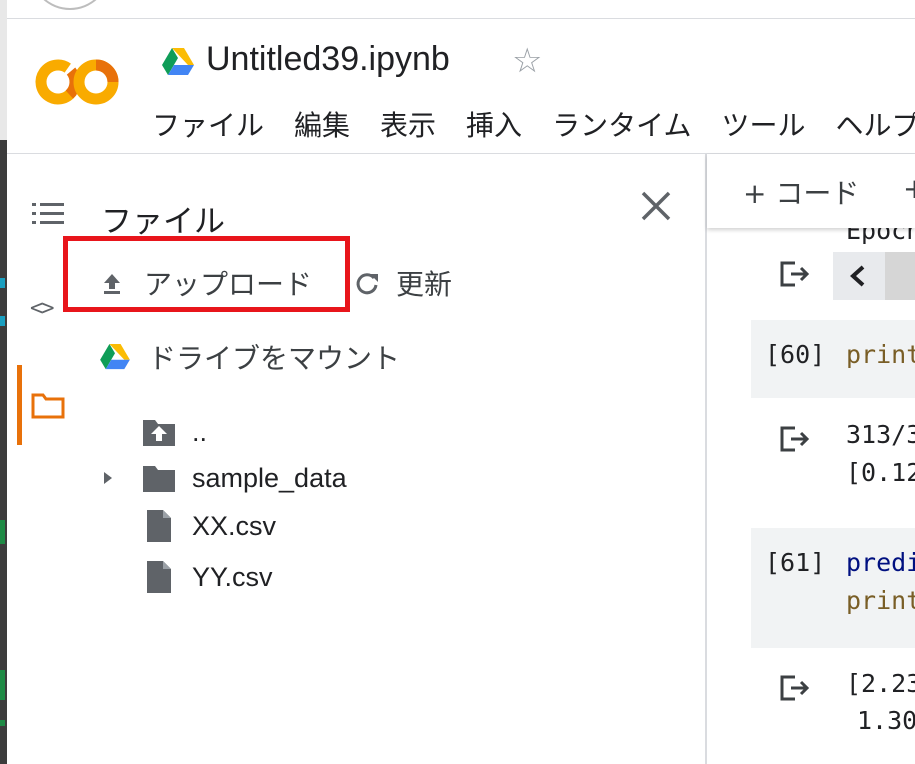 The image size is (915, 764). What do you see at coordinates (274, 358) in the screenshot?
I see `mount-drive-label: ドライブをマウント` at bounding box center [274, 358].